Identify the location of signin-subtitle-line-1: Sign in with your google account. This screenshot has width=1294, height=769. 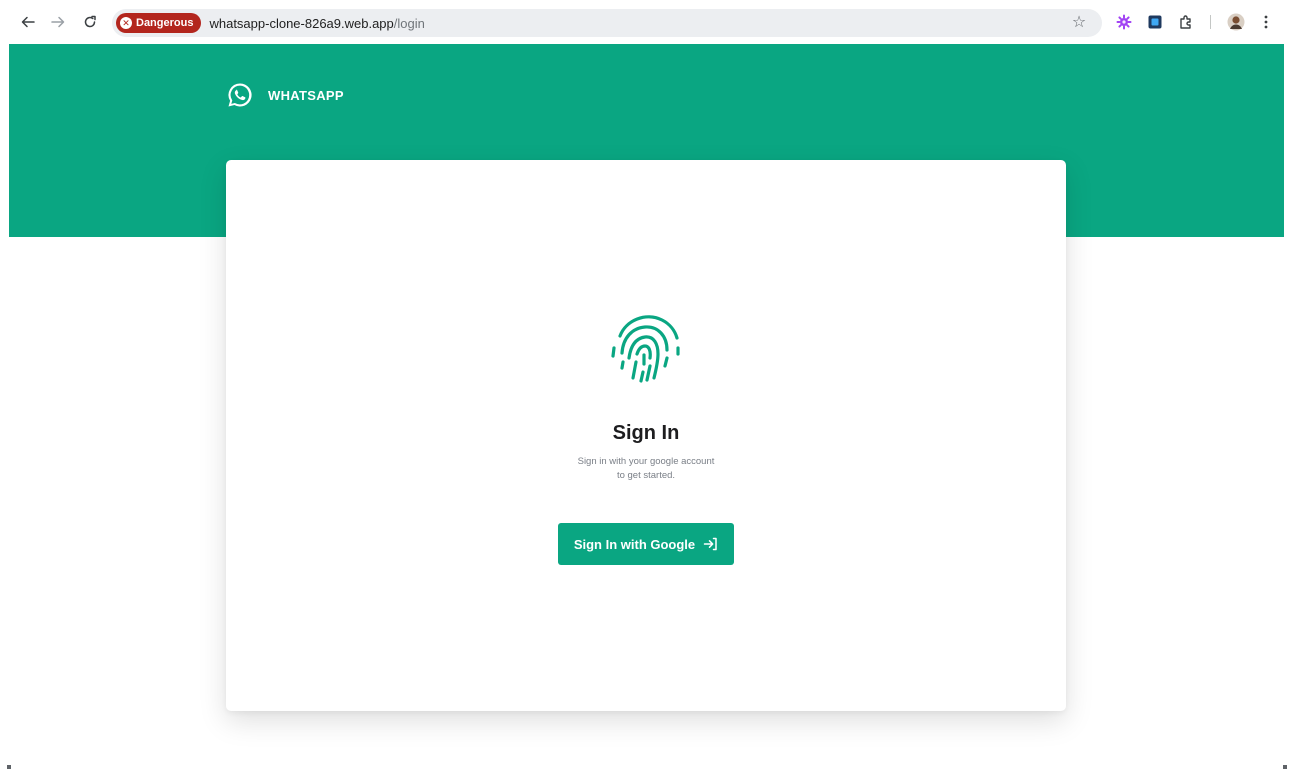
(646, 461).